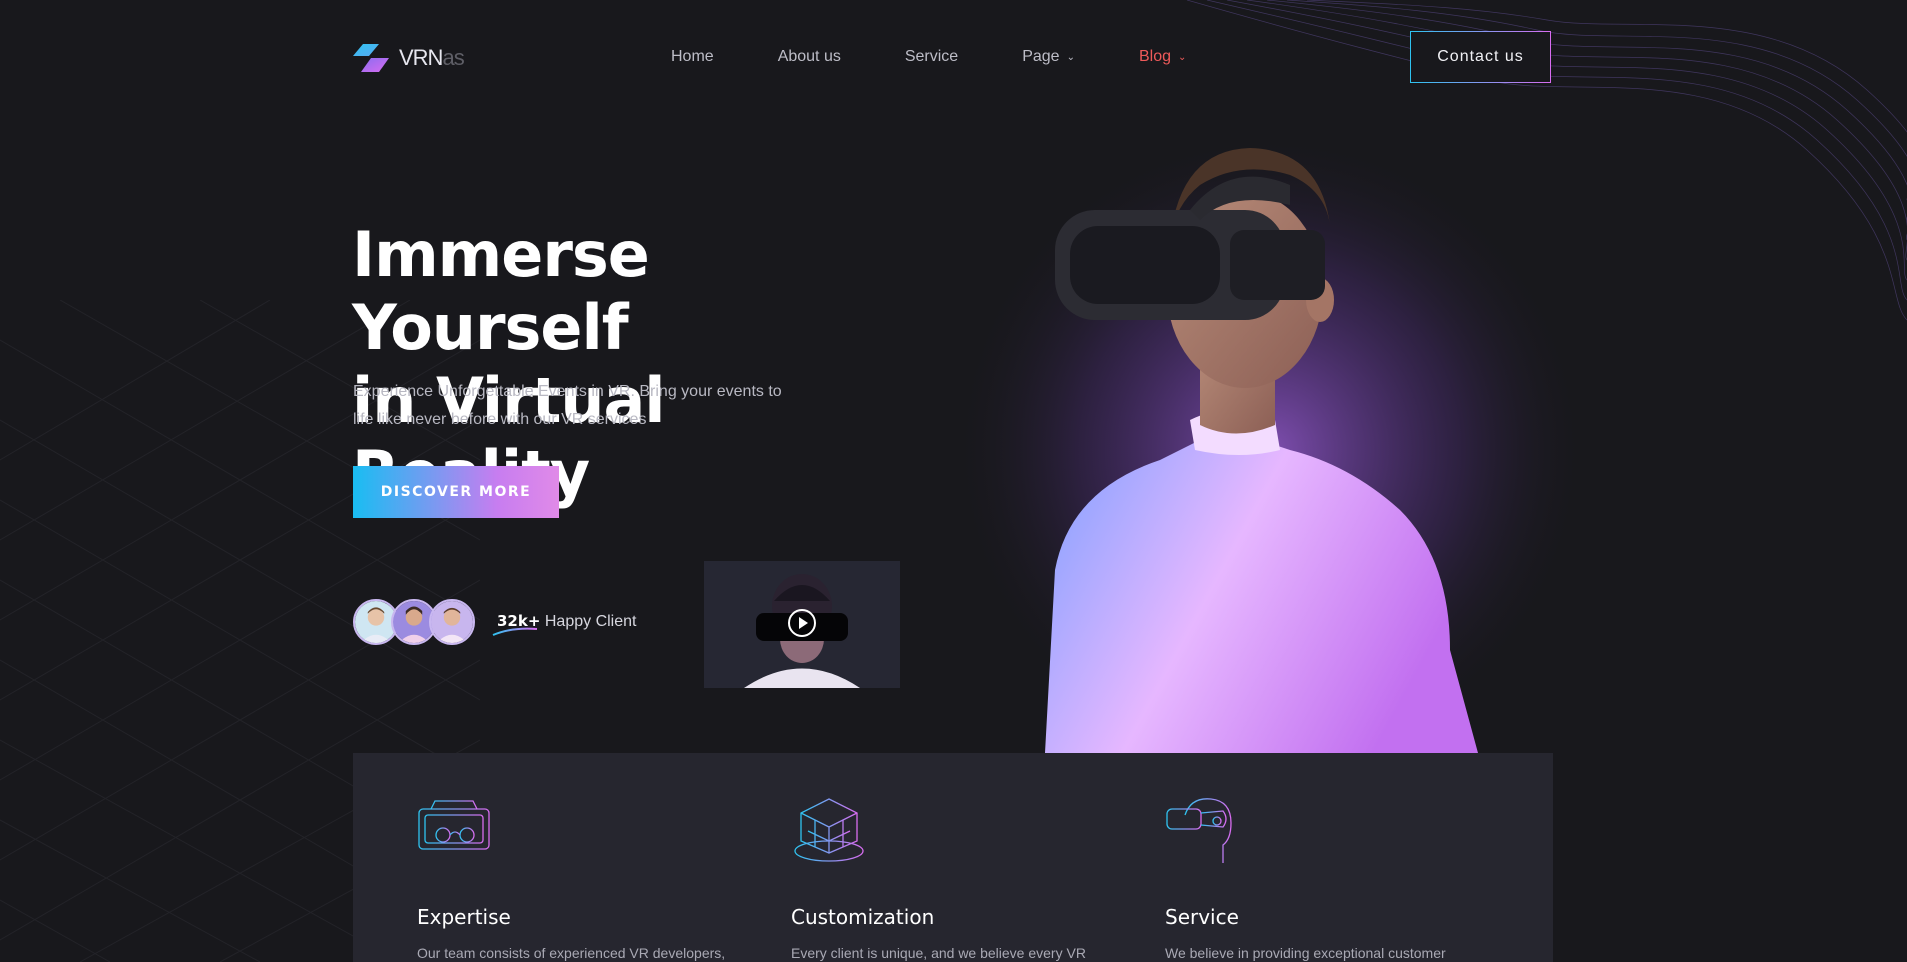  Describe the element at coordinates (692, 57) in the screenshot. I see `nav-item-home: Home` at that location.